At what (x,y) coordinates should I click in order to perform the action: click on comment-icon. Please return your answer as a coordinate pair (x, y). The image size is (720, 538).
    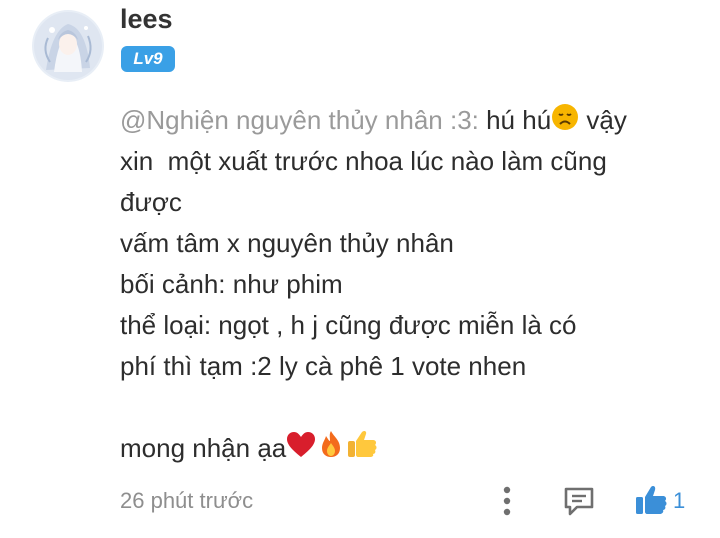
    Looking at the image, I should click on (579, 501).